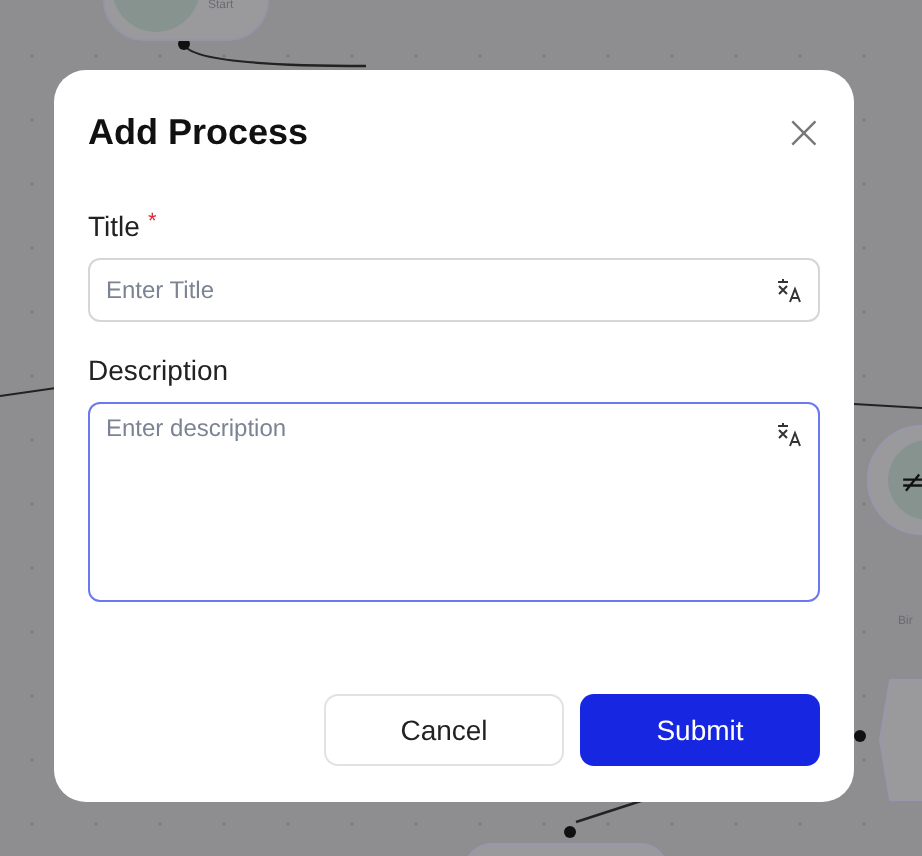 This screenshot has height=856, width=922. Describe the element at coordinates (454, 290) in the screenshot. I see `input-field: Enter Title` at that location.